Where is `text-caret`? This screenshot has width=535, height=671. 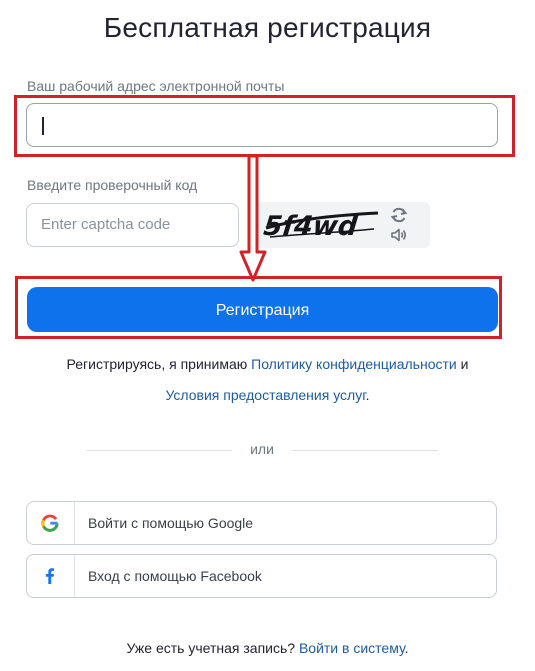
text-caret is located at coordinates (43, 126).